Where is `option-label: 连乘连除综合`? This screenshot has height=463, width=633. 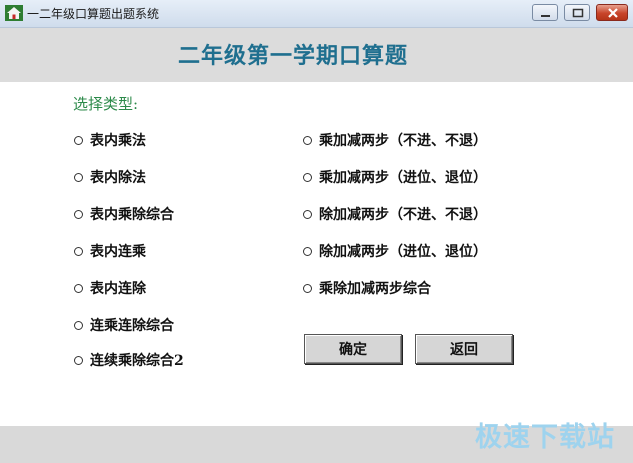
option-label: 连乘连除综合 is located at coordinates (132, 326).